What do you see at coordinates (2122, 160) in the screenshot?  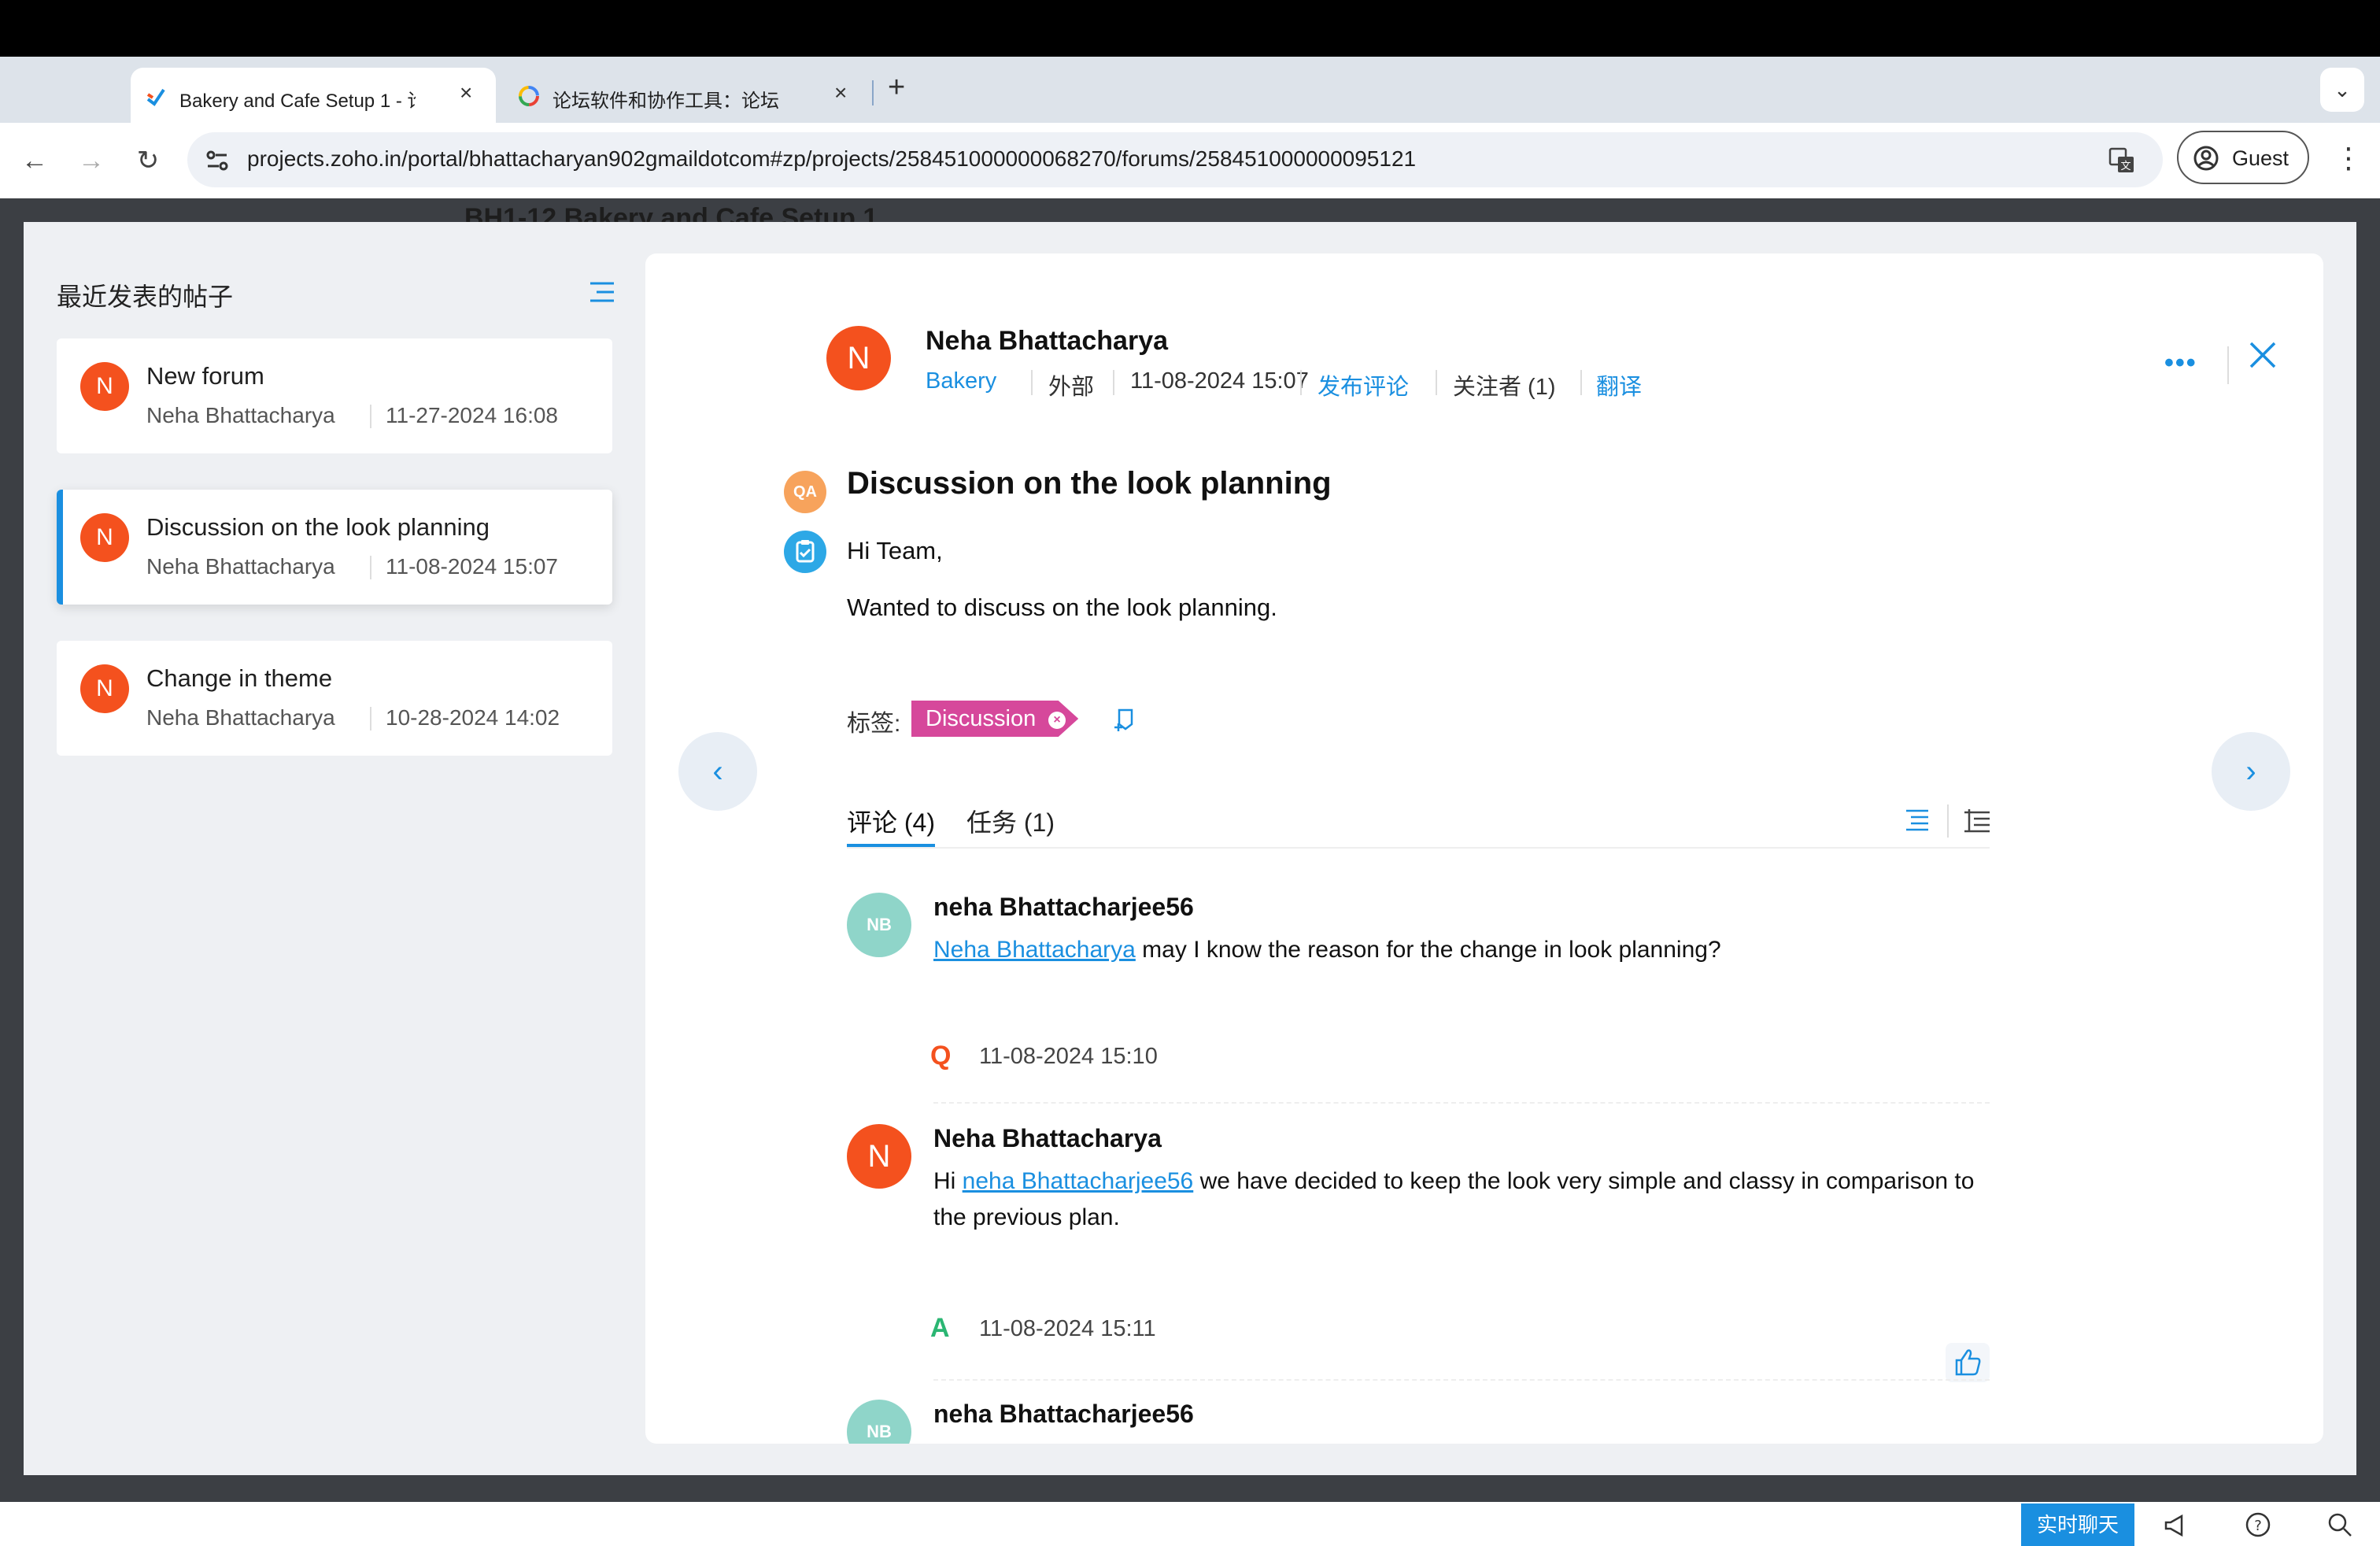 I see `translate-icon: 文` at bounding box center [2122, 160].